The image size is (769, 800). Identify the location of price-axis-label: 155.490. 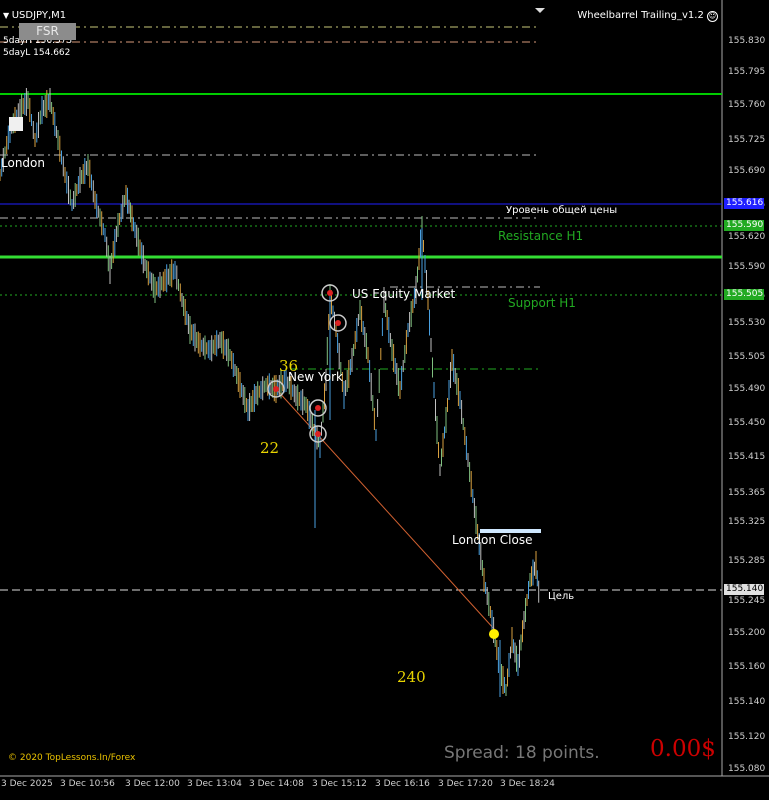
(747, 389).